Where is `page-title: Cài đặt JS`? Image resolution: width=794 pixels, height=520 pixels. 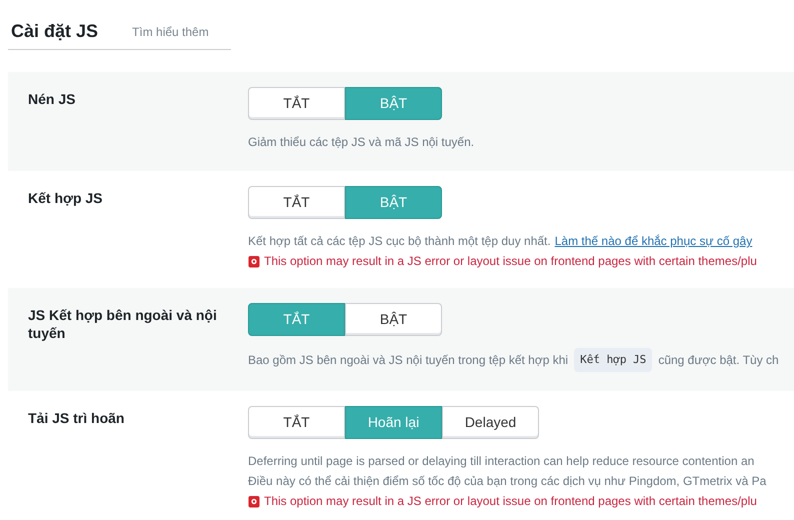
page-title: Cài đặt JS is located at coordinates (54, 31).